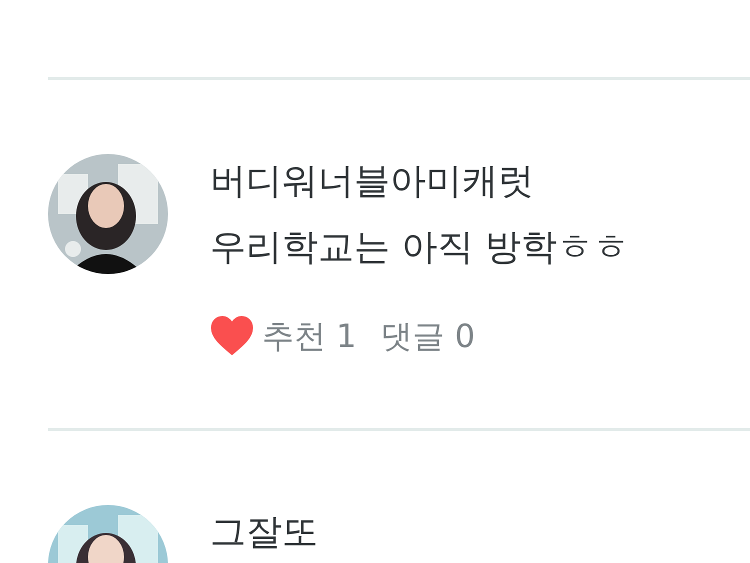  I want to click on like-count: 추천 1, so click(309, 336).